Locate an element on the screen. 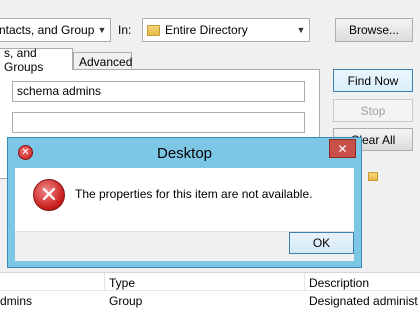 The width and height of the screenshot is (420, 334). stop-button: Stop is located at coordinates (373, 110).